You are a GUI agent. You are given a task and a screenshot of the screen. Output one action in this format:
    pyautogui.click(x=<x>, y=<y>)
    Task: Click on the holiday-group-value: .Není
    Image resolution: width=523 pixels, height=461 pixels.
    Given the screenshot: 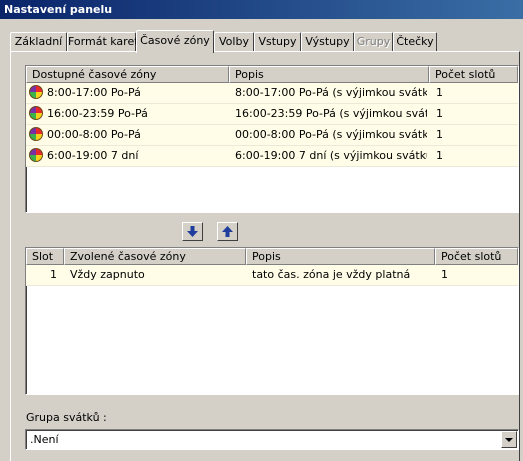 What is the action you would take?
    pyautogui.click(x=44, y=439)
    